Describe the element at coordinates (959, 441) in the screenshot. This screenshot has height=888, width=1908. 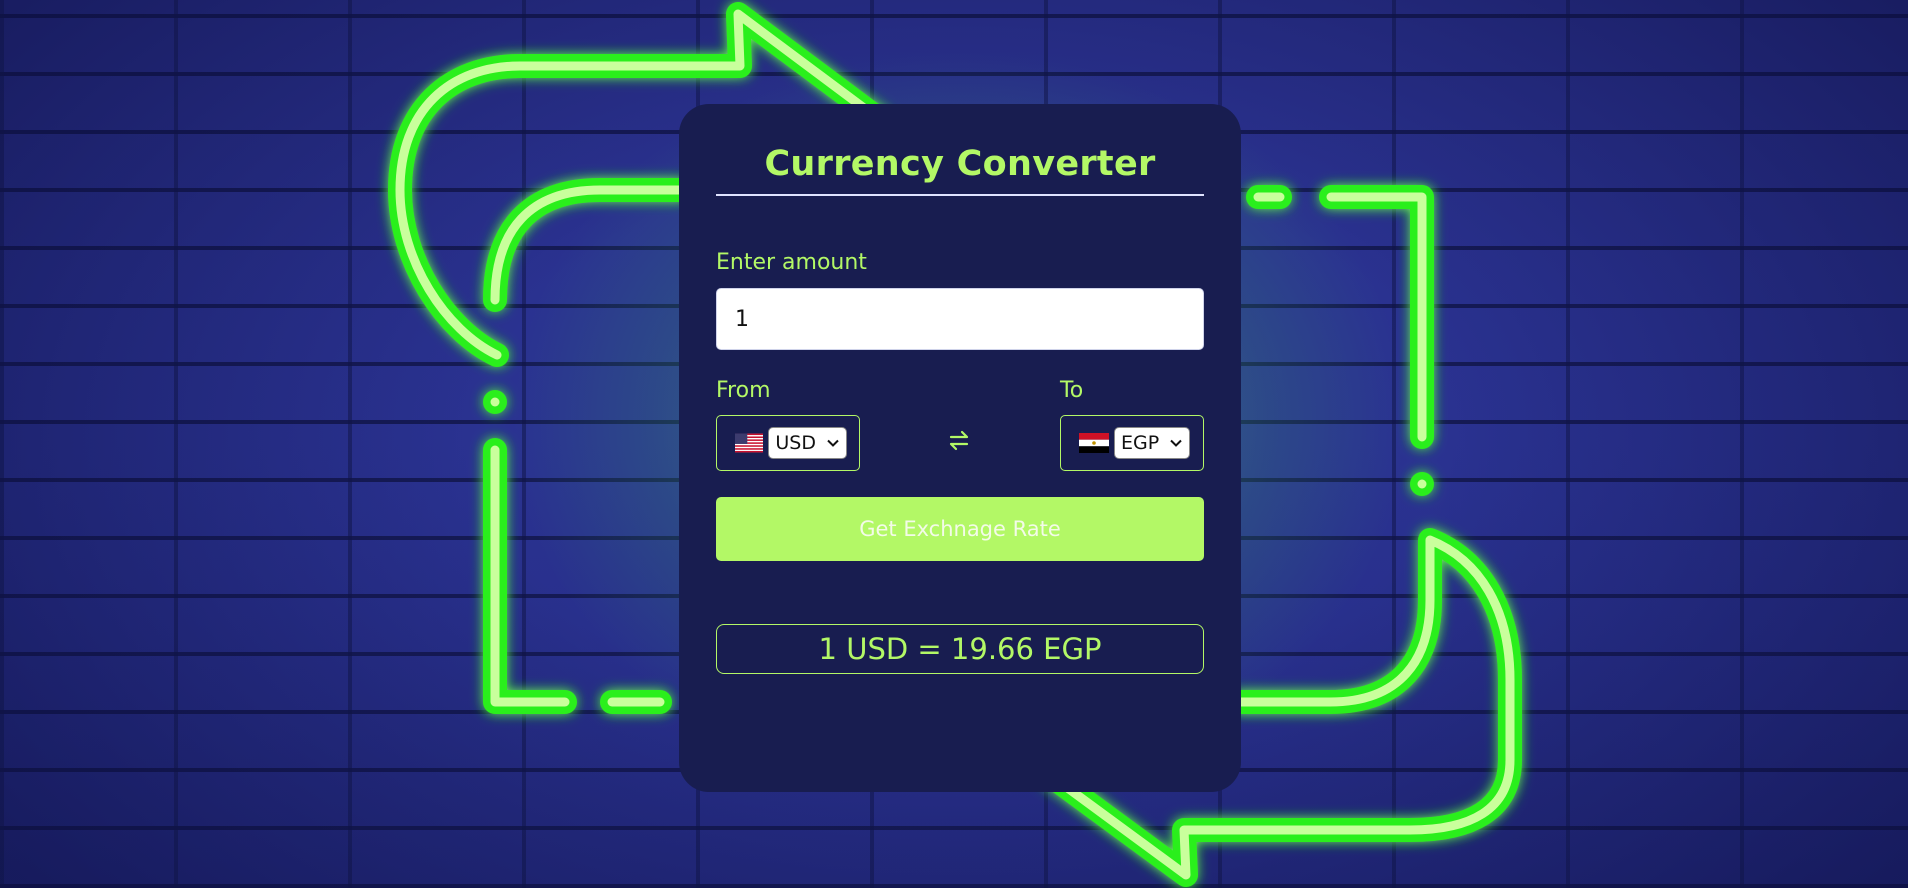
I see `swap-arrows-icon` at that location.